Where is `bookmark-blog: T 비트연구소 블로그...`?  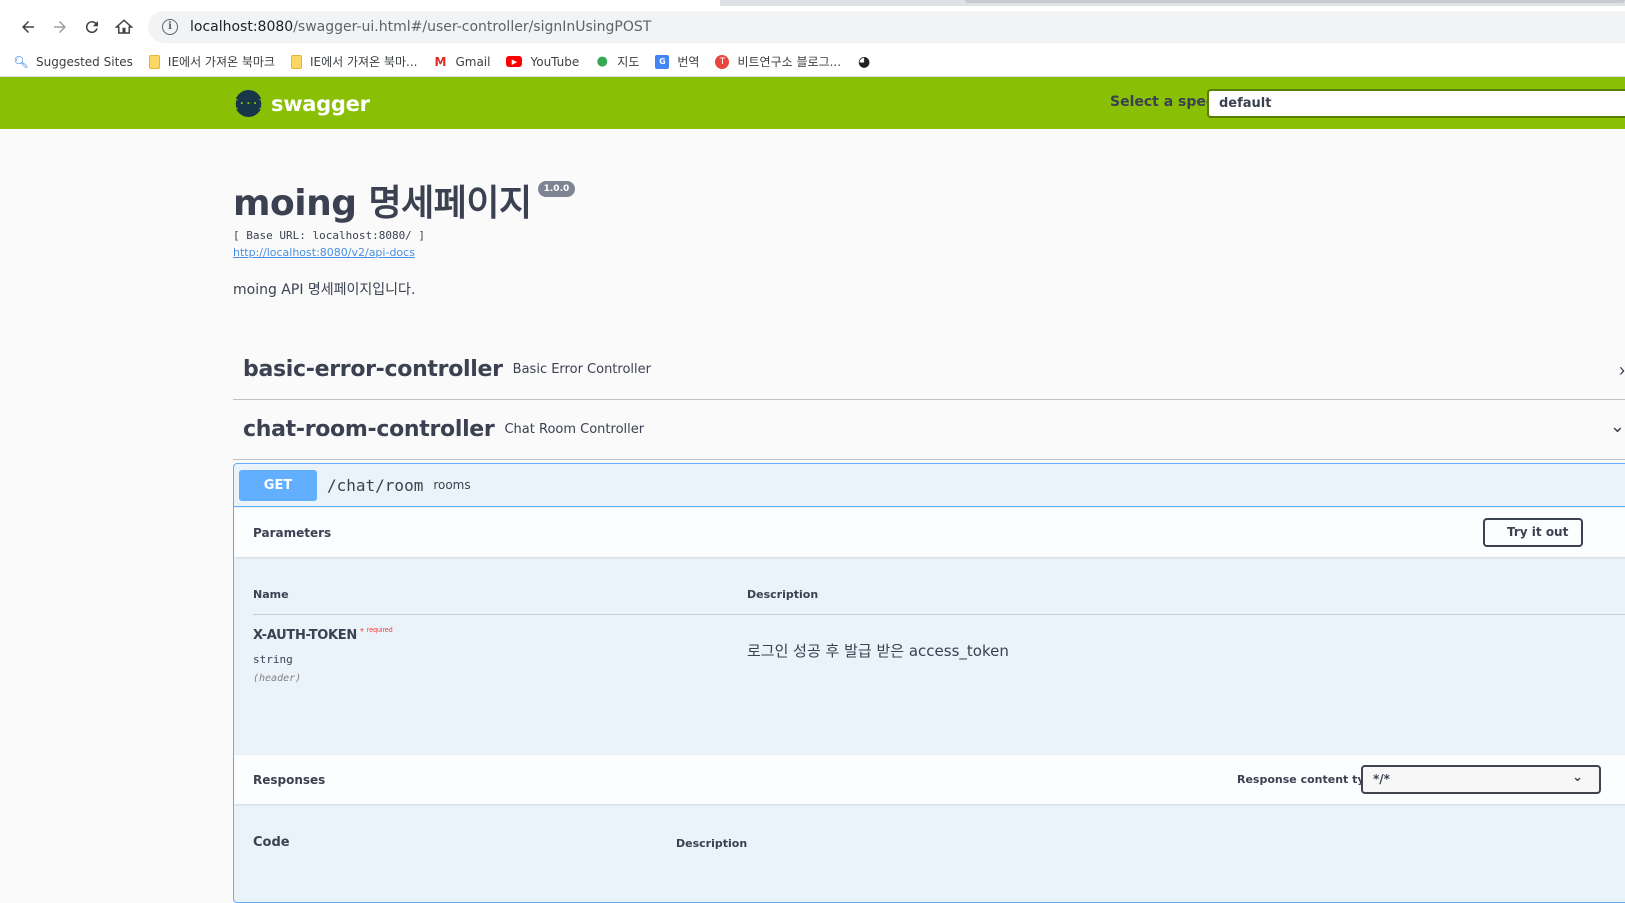 bookmark-blog: T 비트연구소 블로그... is located at coordinates (778, 61).